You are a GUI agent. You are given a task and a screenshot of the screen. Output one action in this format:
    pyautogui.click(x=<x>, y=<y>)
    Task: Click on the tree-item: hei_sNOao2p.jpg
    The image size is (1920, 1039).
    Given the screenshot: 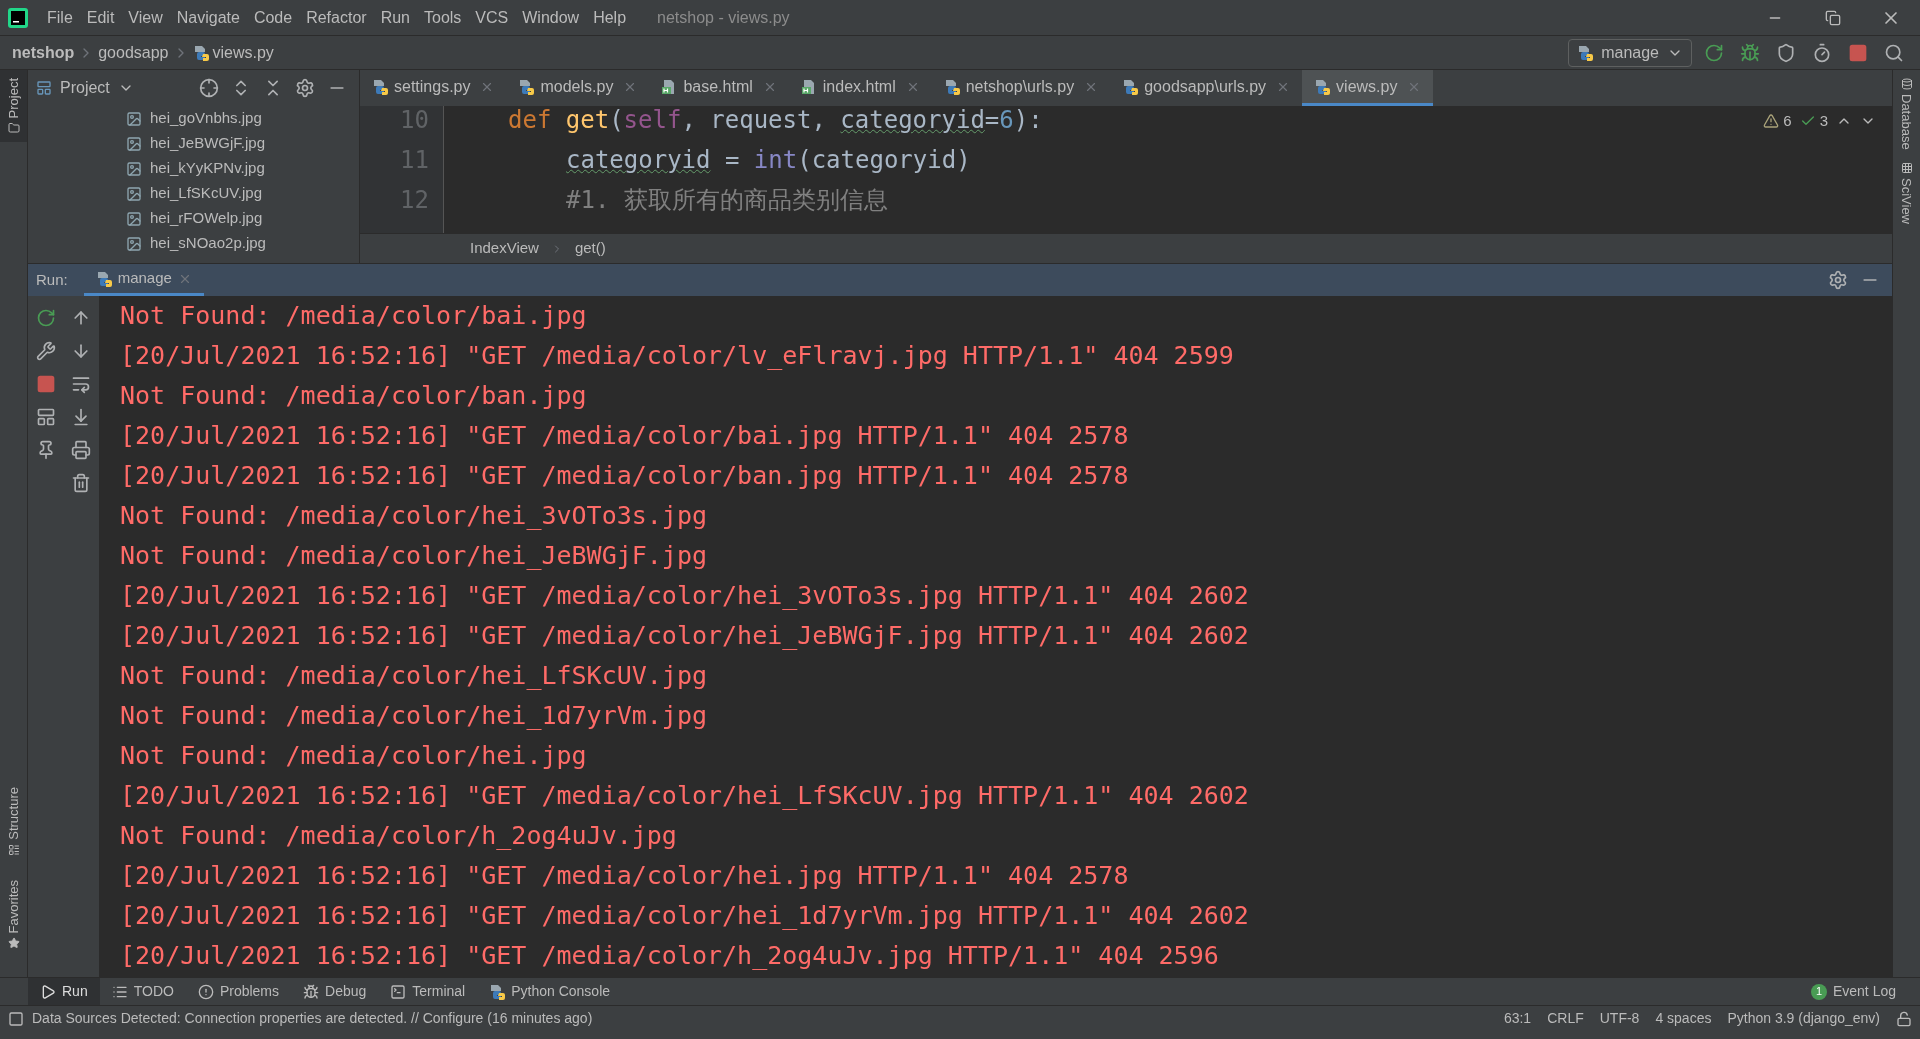 What is the action you would take?
    pyautogui.click(x=242, y=243)
    